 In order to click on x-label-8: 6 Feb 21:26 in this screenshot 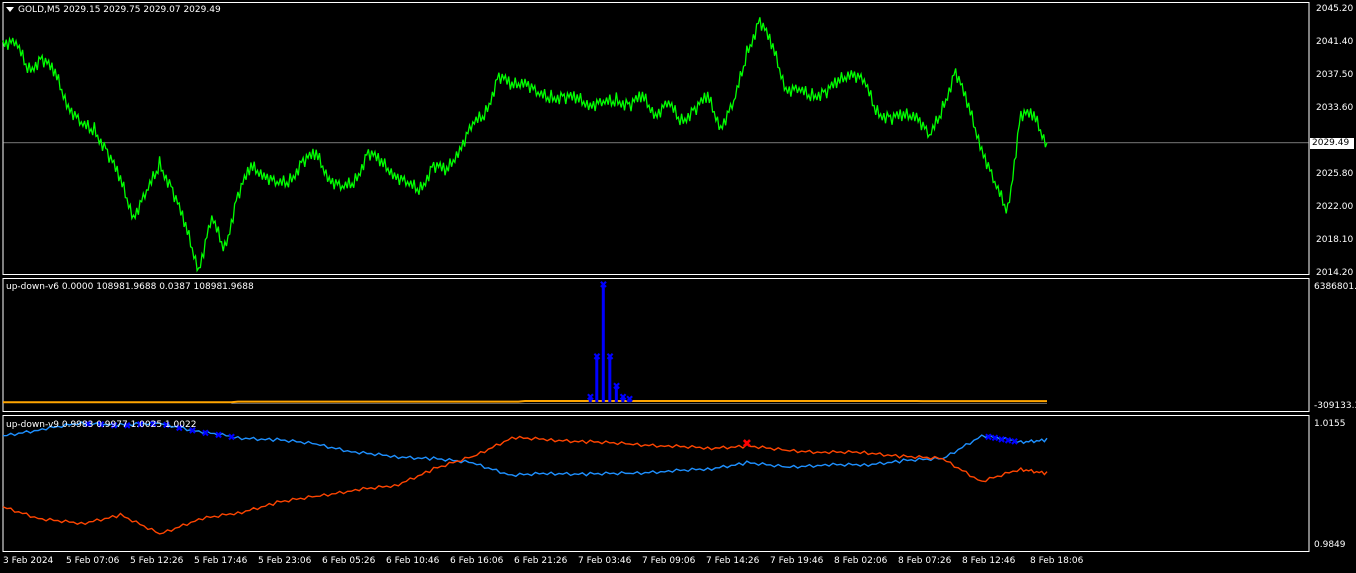, I will do `click(541, 561)`.